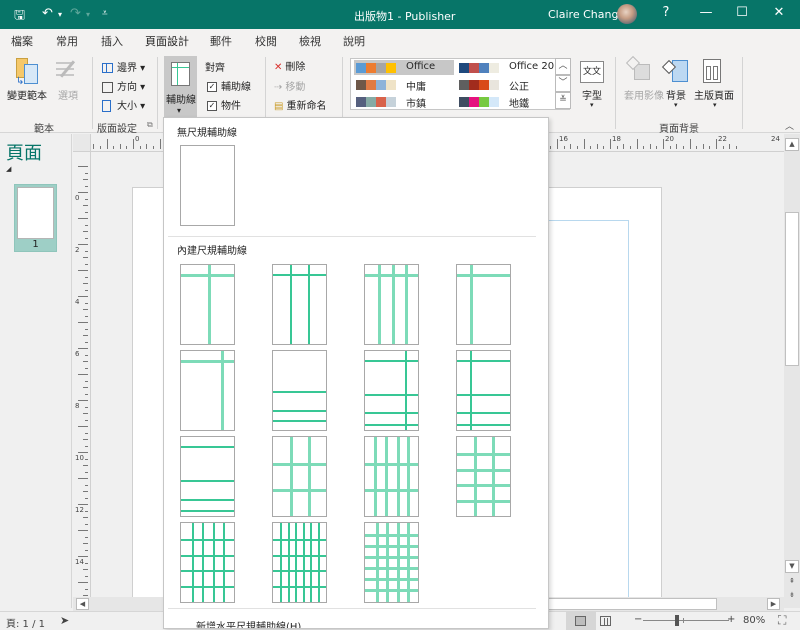  I want to click on zoom-slider, so click(686, 620).